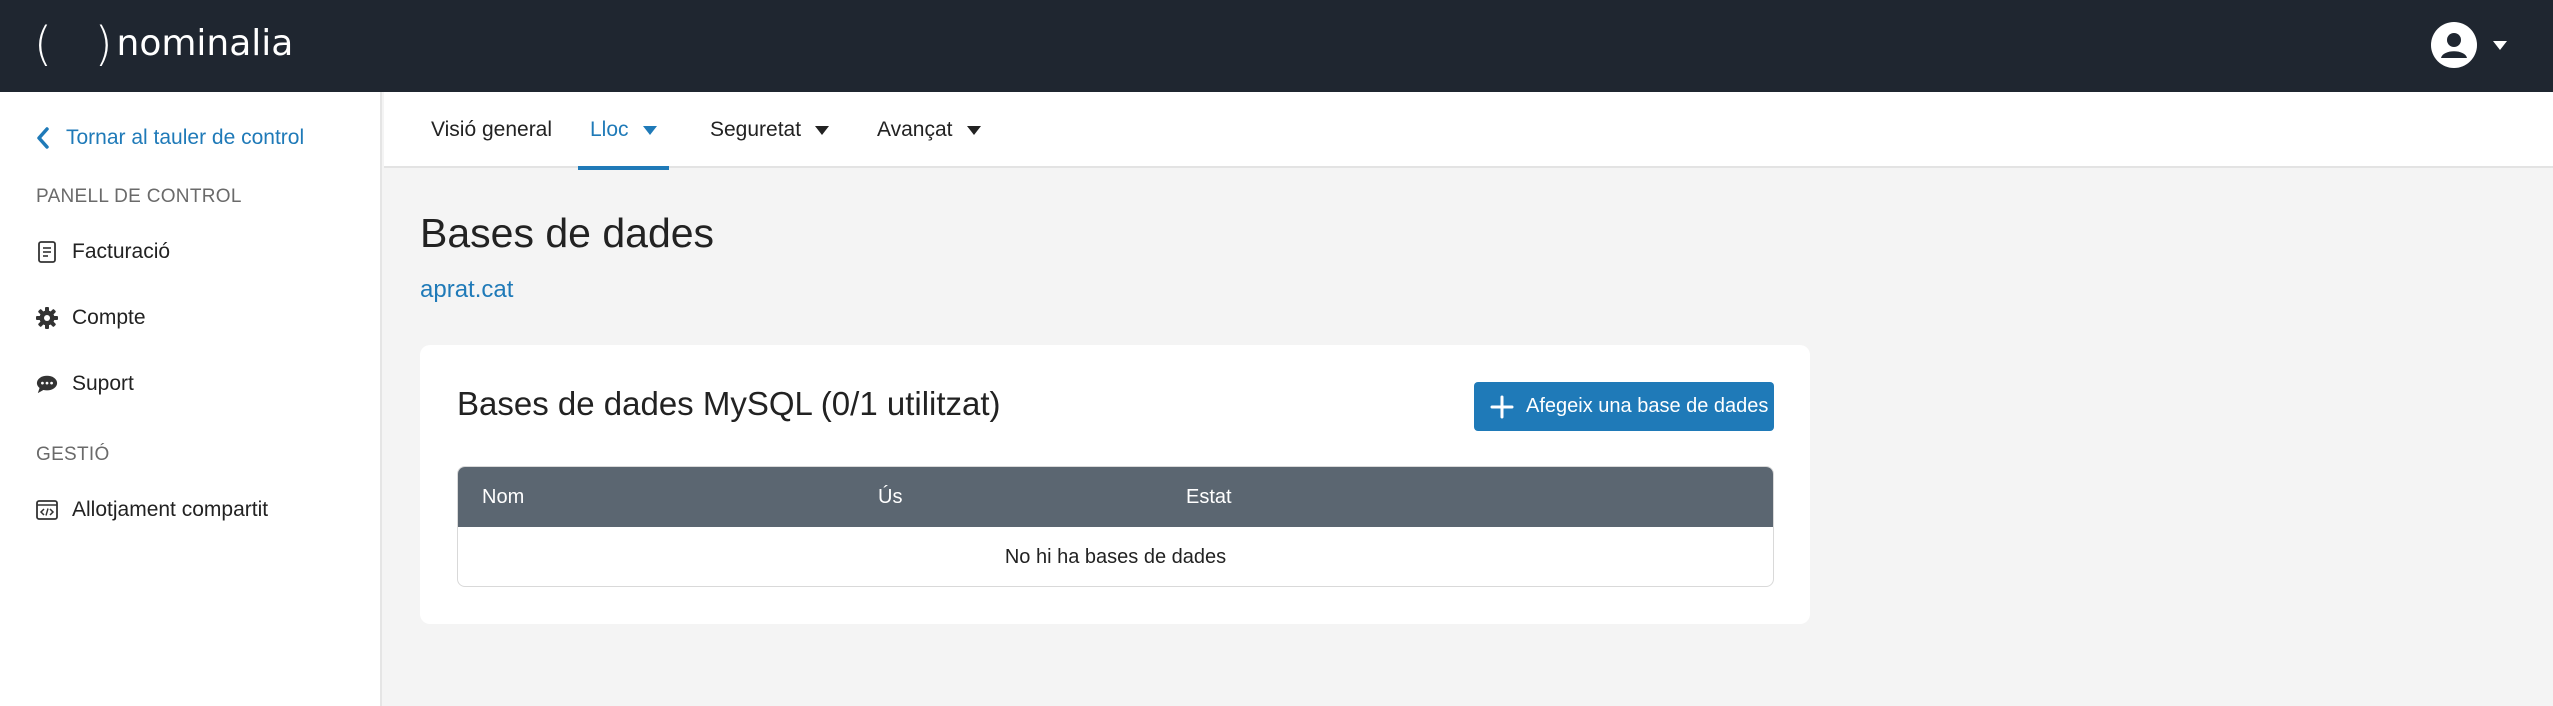  I want to click on back-to-dashboard-link: Tornar al tauler de control, so click(170, 138).